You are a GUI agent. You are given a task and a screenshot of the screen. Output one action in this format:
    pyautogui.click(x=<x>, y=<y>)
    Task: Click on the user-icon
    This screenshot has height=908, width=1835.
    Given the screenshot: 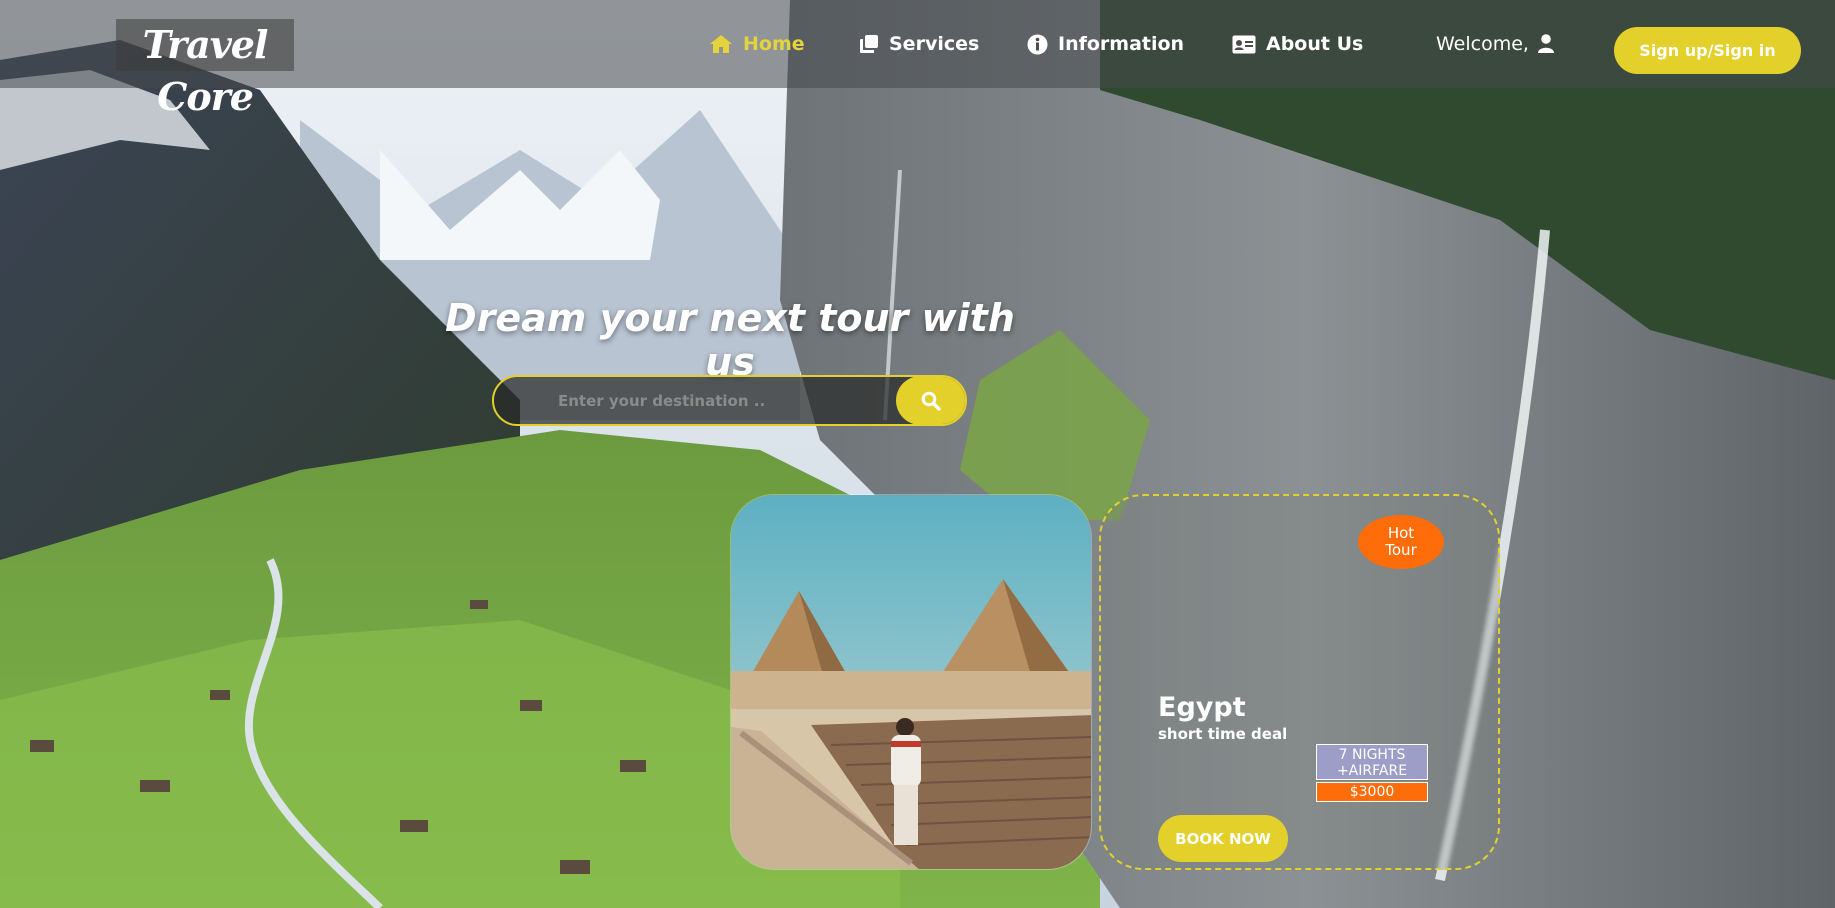 What is the action you would take?
    pyautogui.click(x=1545, y=43)
    